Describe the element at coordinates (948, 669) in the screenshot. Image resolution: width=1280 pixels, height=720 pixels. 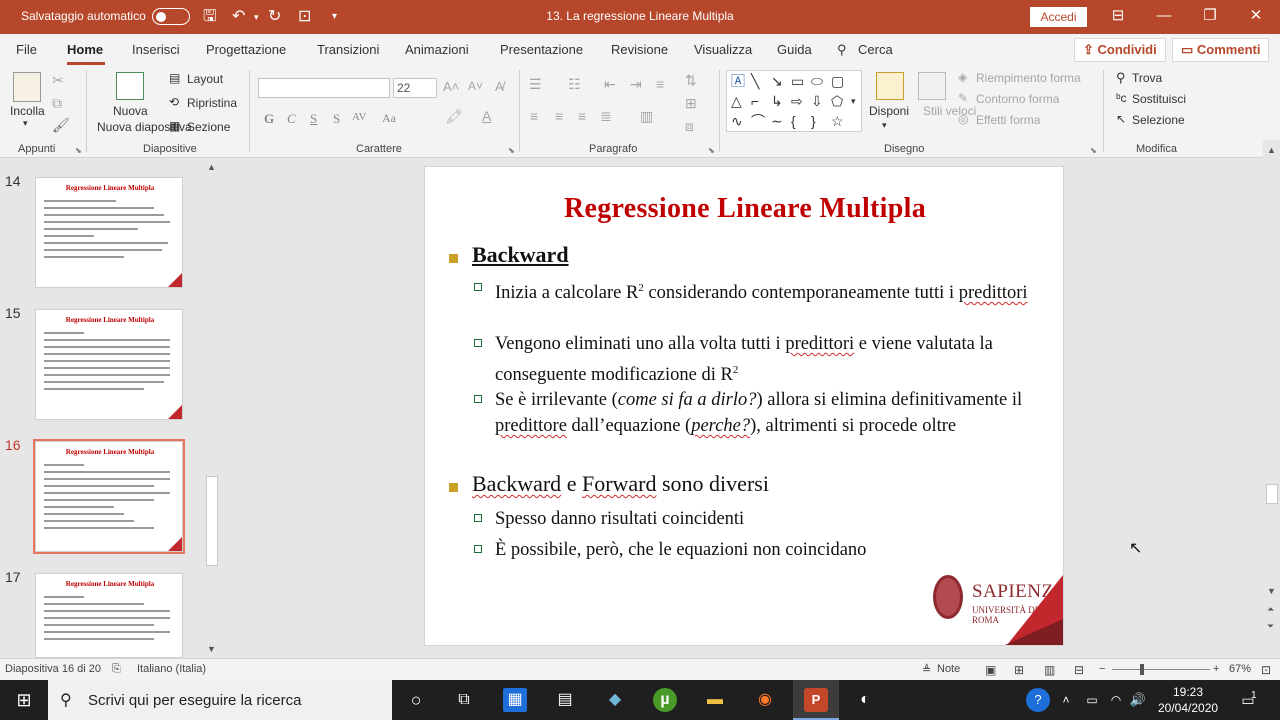
I see `notes-button: Note` at that location.